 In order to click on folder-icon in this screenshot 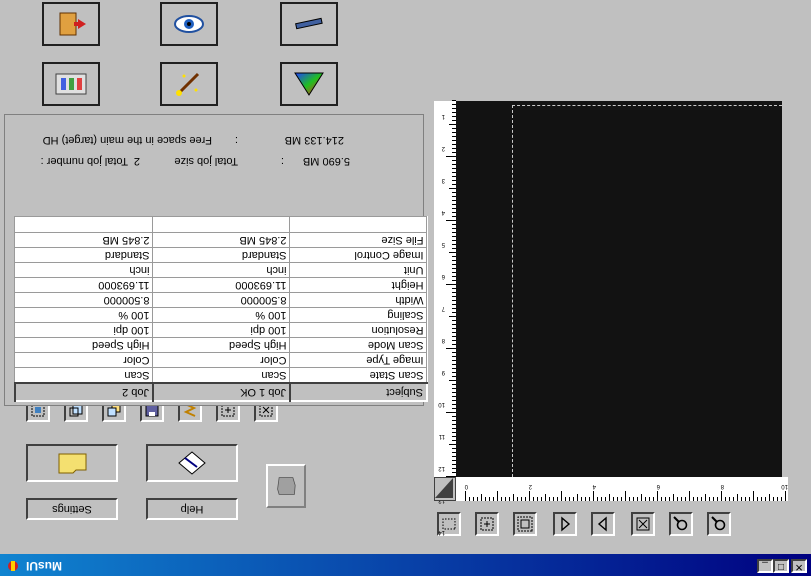, I will do `click(72, 463)`.